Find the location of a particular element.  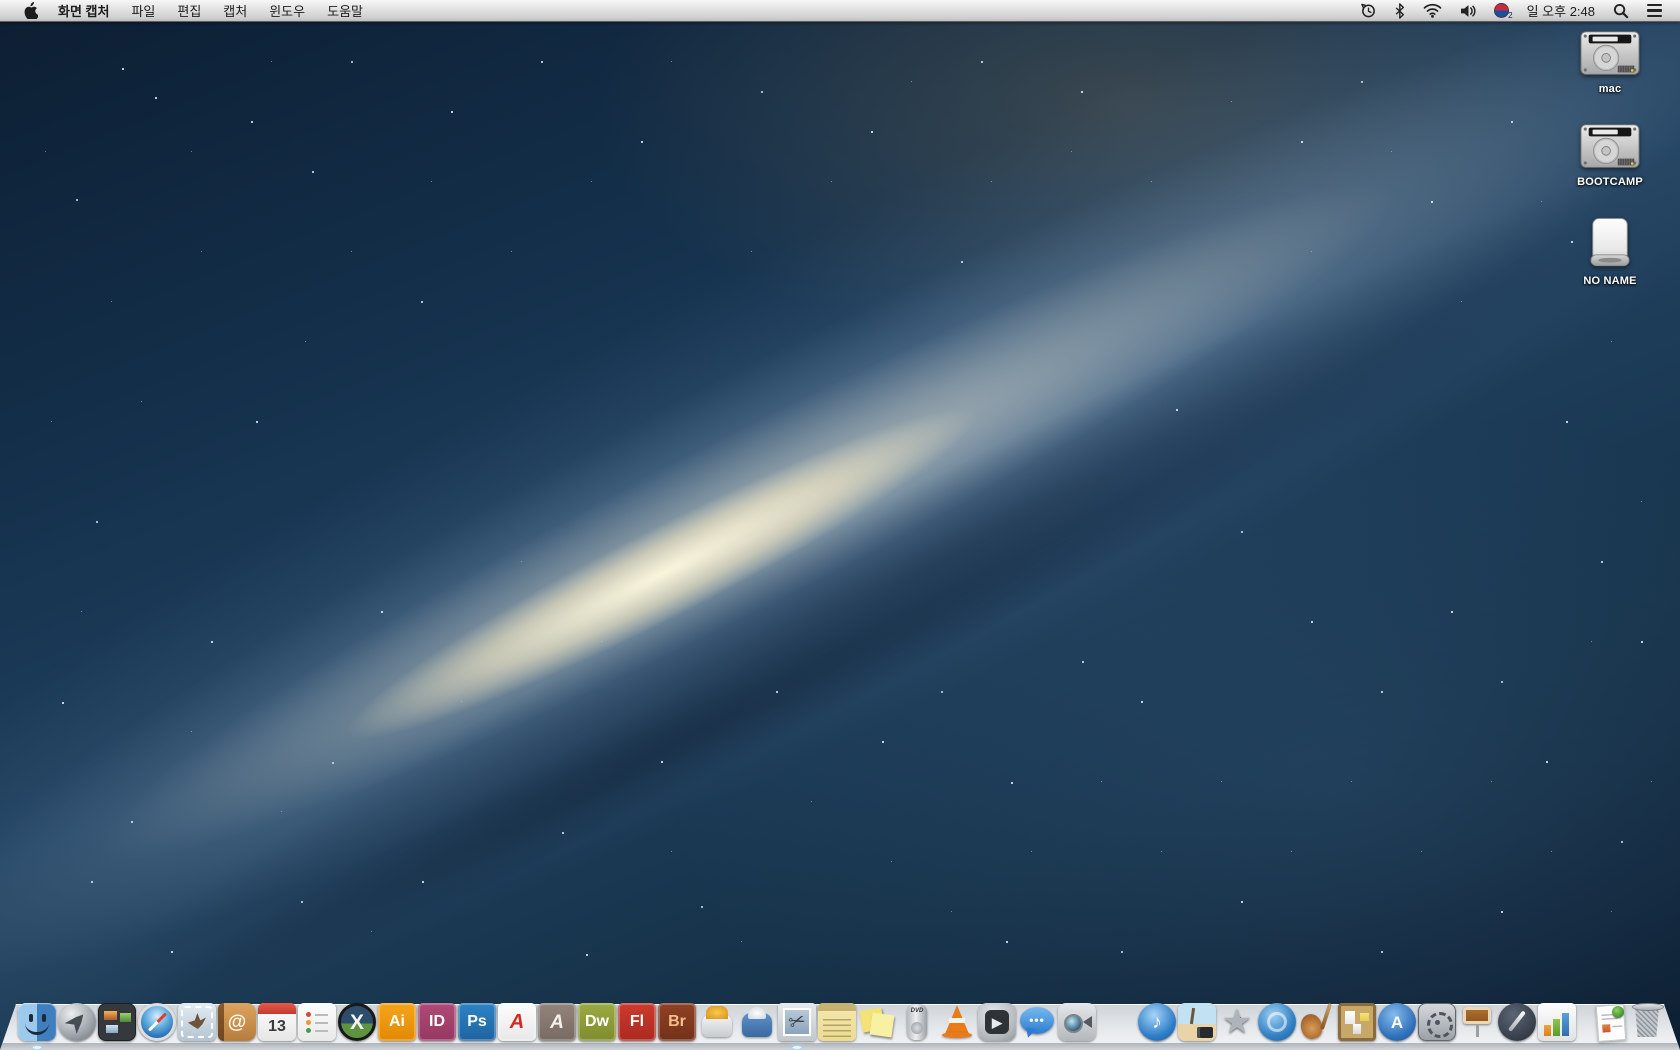

notes-dock-icon is located at coordinates (837, 1022).